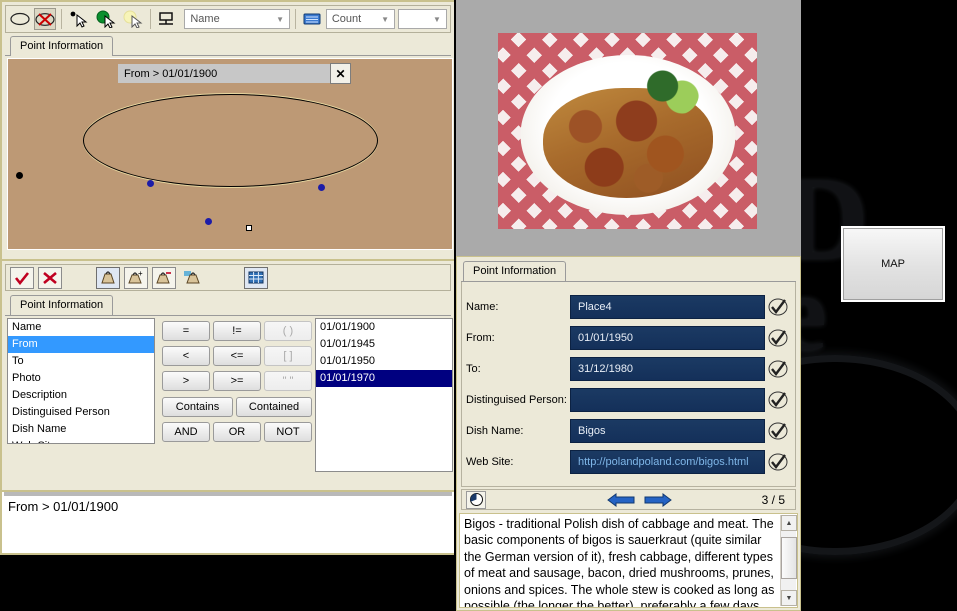  I want to click on op-greater-button: >, so click(186, 381).